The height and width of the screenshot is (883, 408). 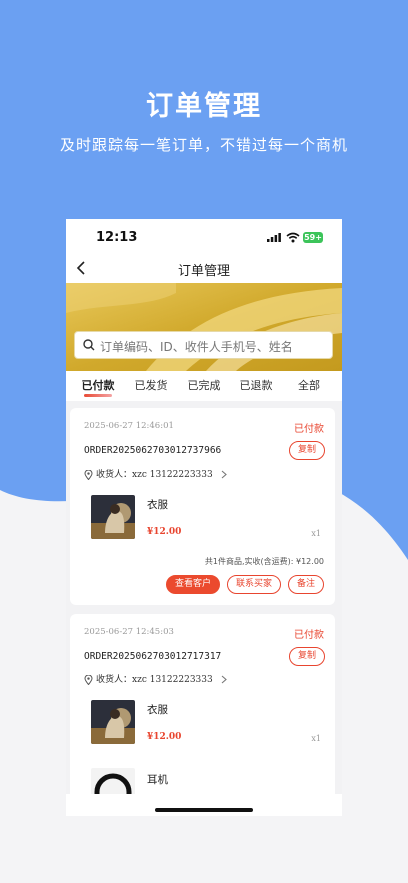 What do you see at coordinates (274, 237) in the screenshot?
I see `cellular-signal-icon` at bounding box center [274, 237].